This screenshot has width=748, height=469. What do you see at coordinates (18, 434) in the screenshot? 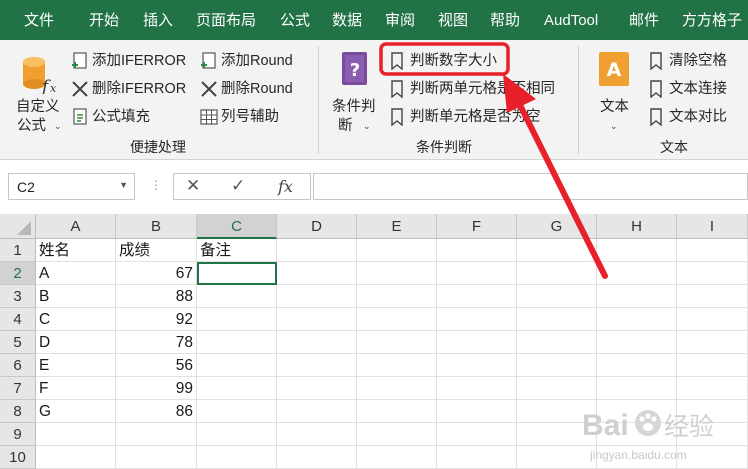
I see `row-header-9: 9` at bounding box center [18, 434].